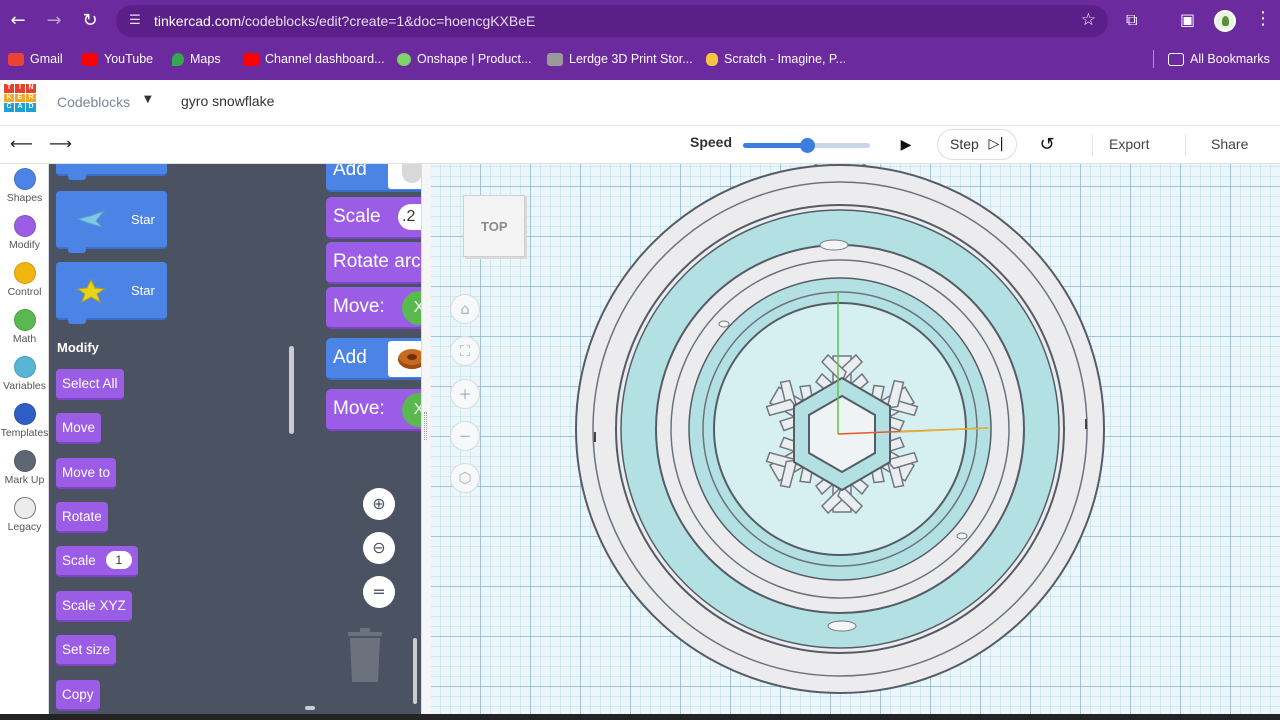  I want to click on profile-avatar, so click(1225, 21).